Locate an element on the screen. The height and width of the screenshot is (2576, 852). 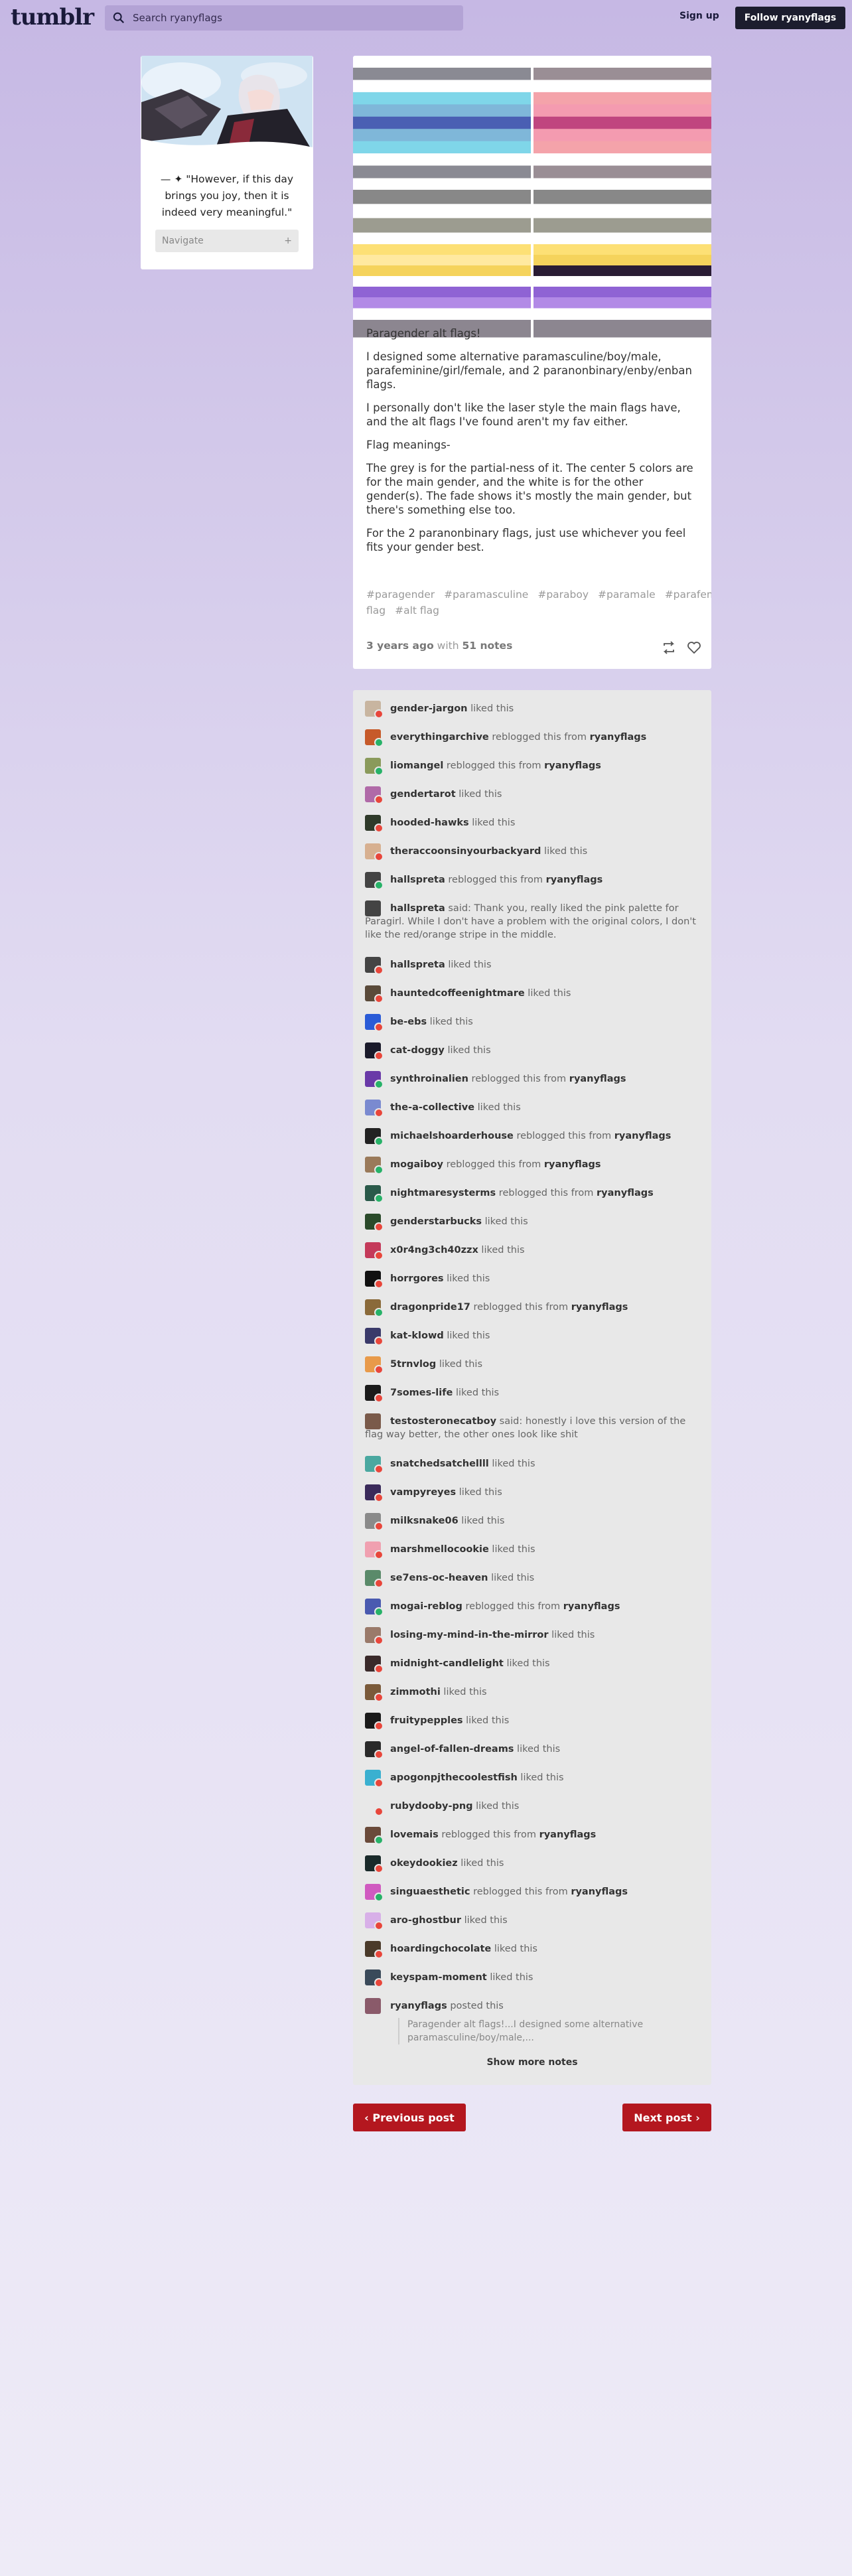
note-blog-link: marshmellocookie is located at coordinates (439, 1550).